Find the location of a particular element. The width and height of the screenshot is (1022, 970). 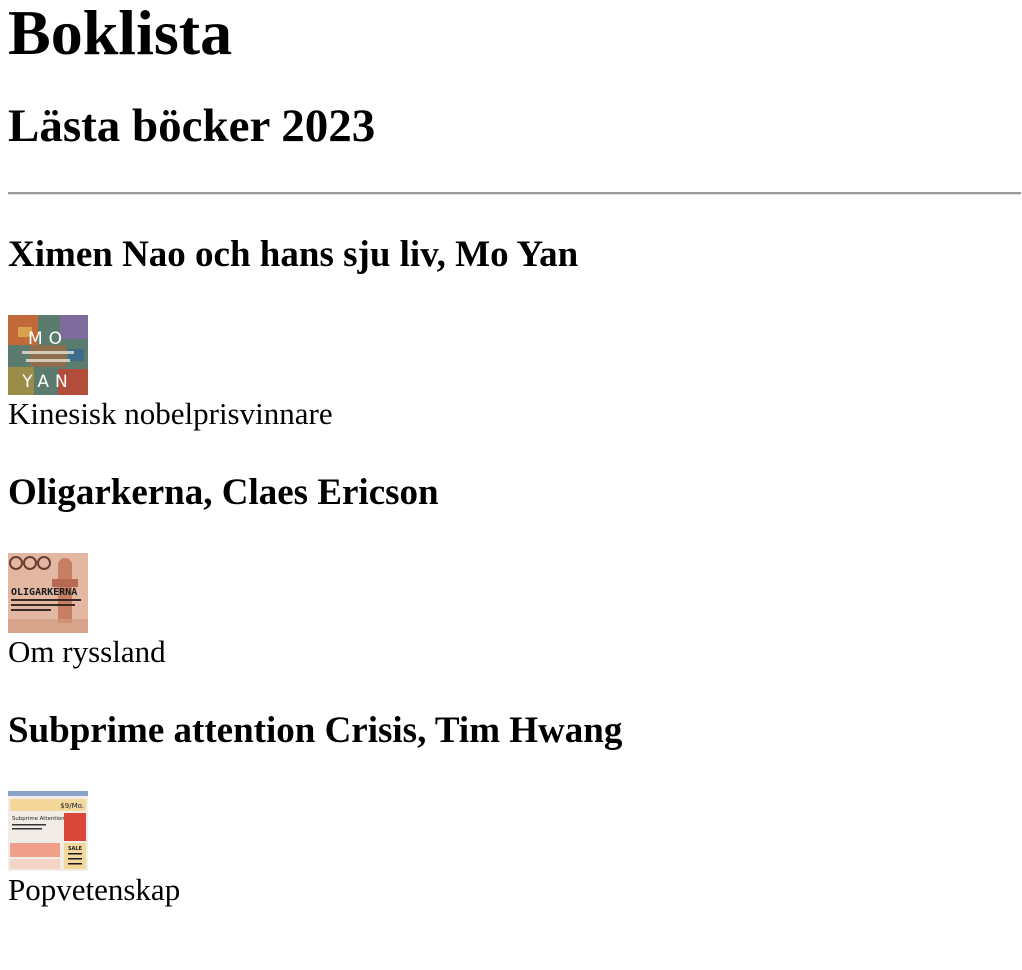

book-description: Kinesisk nobelprisvinnare is located at coordinates (170, 413).